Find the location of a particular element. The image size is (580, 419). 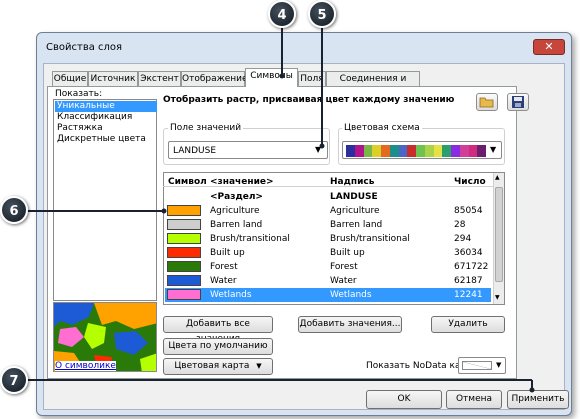

callout-7: 7 is located at coordinates (14, 380).